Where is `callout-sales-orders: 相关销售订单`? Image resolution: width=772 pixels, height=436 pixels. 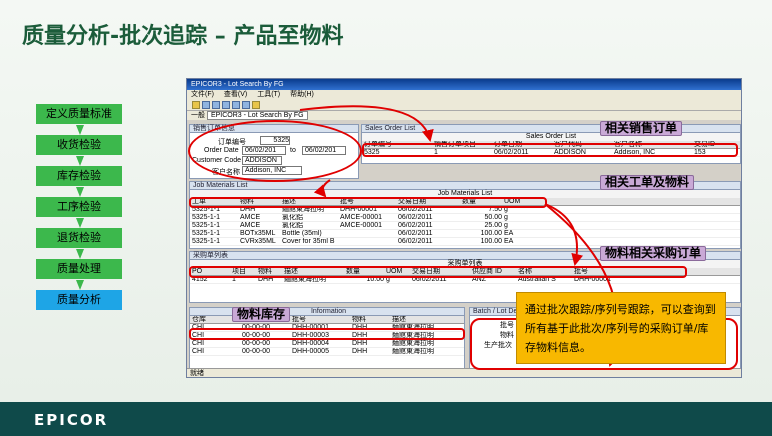
callout-sales-orders: 相关销售订单 is located at coordinates (641, 128).